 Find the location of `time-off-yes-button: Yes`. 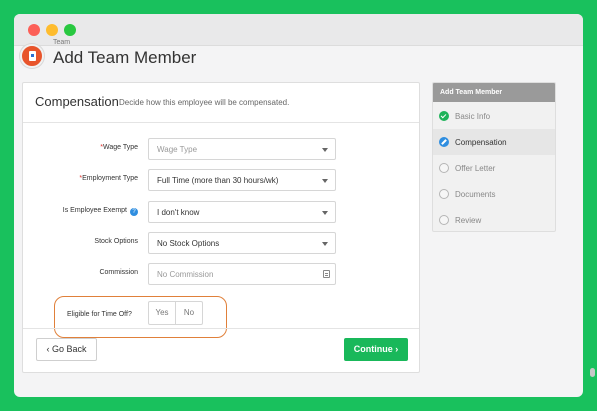

time-off-yes-button: Yes is located at coordinates (162, 313).